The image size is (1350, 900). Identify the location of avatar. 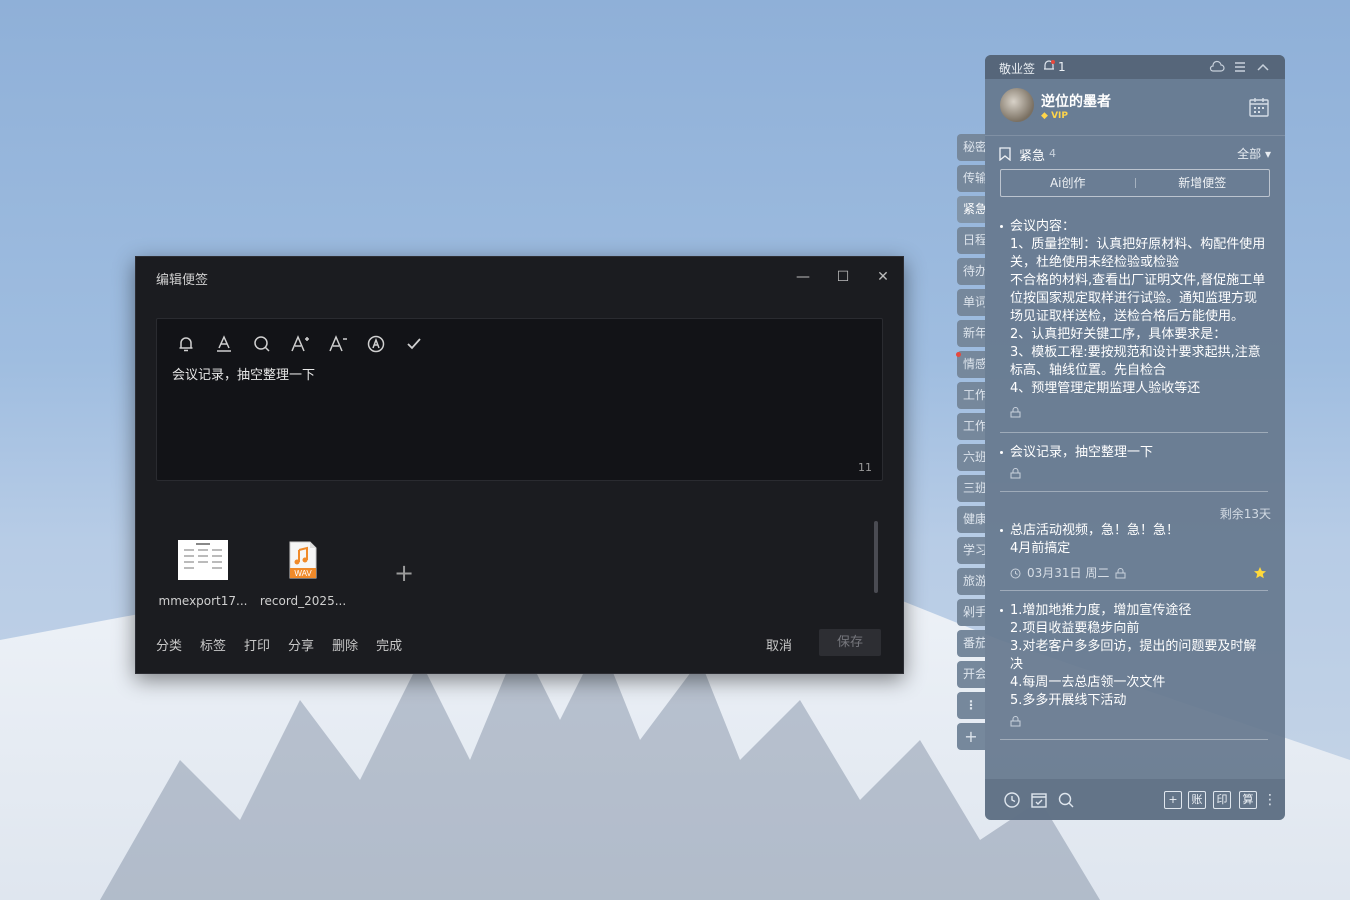
(1017, 105).